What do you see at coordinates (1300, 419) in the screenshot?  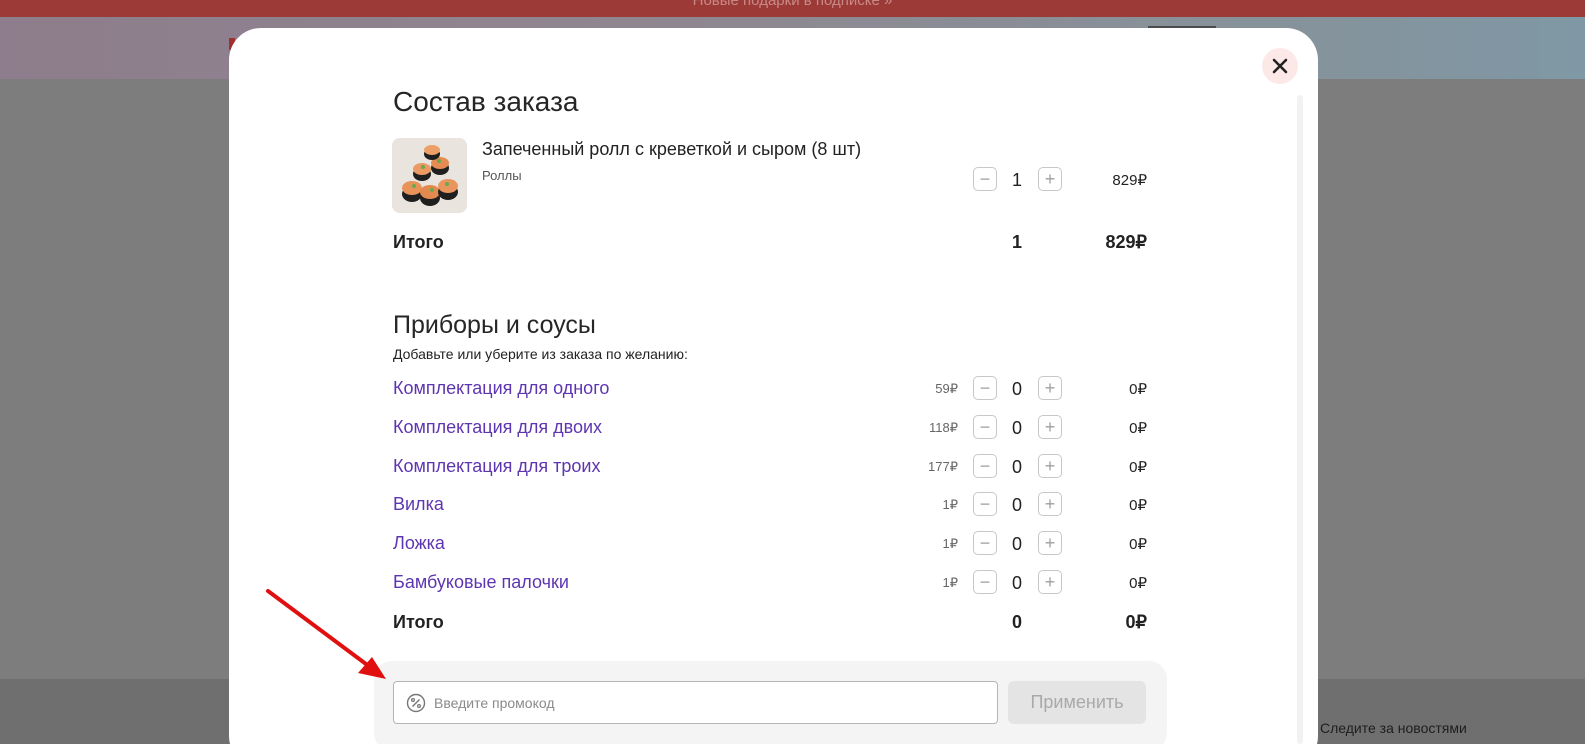 I see `modal-scrollbar` at bounding box center [1300, 419].